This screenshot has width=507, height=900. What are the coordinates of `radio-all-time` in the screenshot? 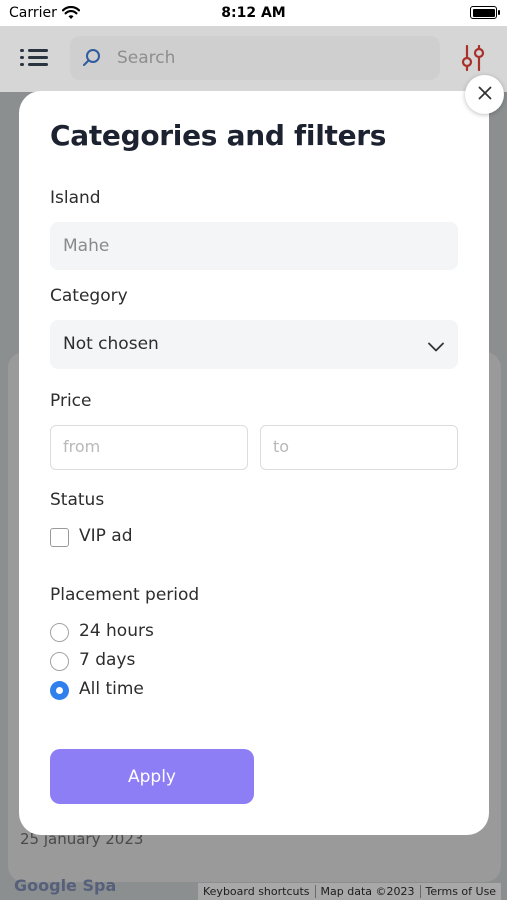 It's located at (59, 690).